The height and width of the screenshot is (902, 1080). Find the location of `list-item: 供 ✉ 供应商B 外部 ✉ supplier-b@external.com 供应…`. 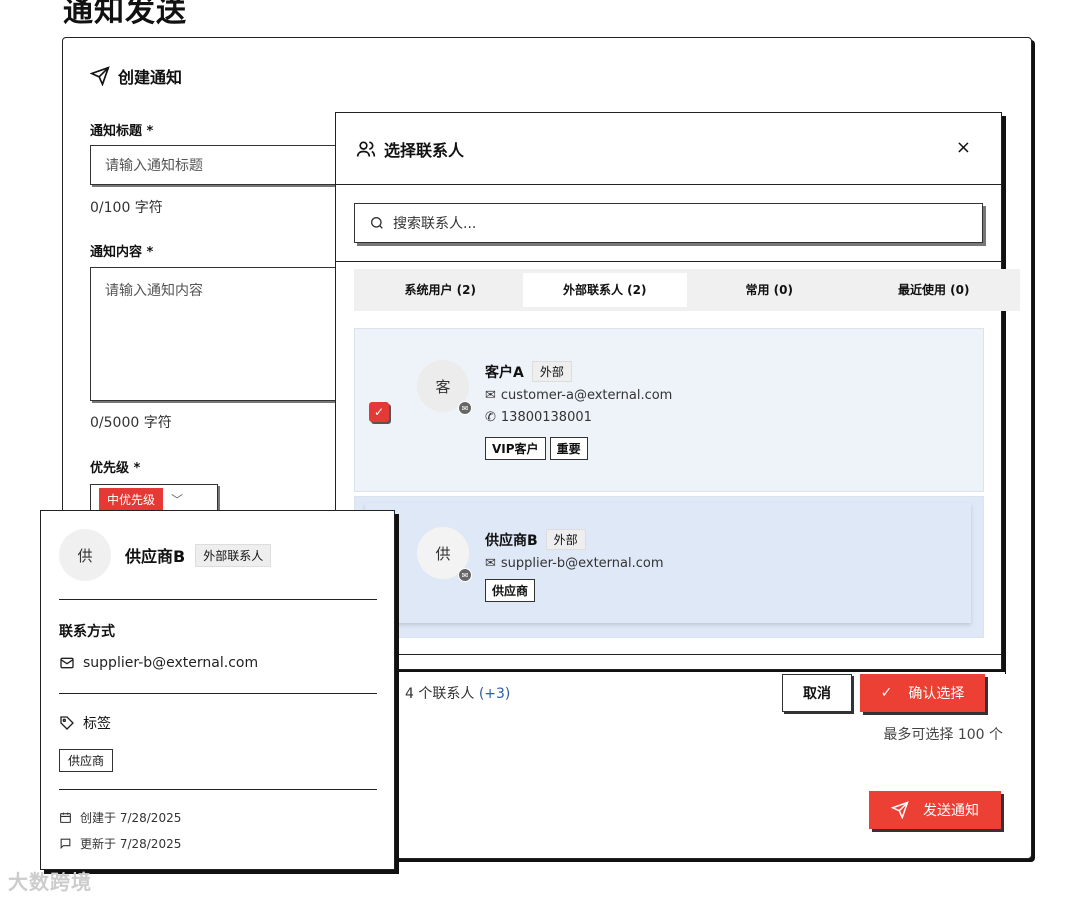

list-item: 供 ✉ 供应商B 外部 ✉ supplier-b@external.com 供应… is located at coordinates (669, 567).